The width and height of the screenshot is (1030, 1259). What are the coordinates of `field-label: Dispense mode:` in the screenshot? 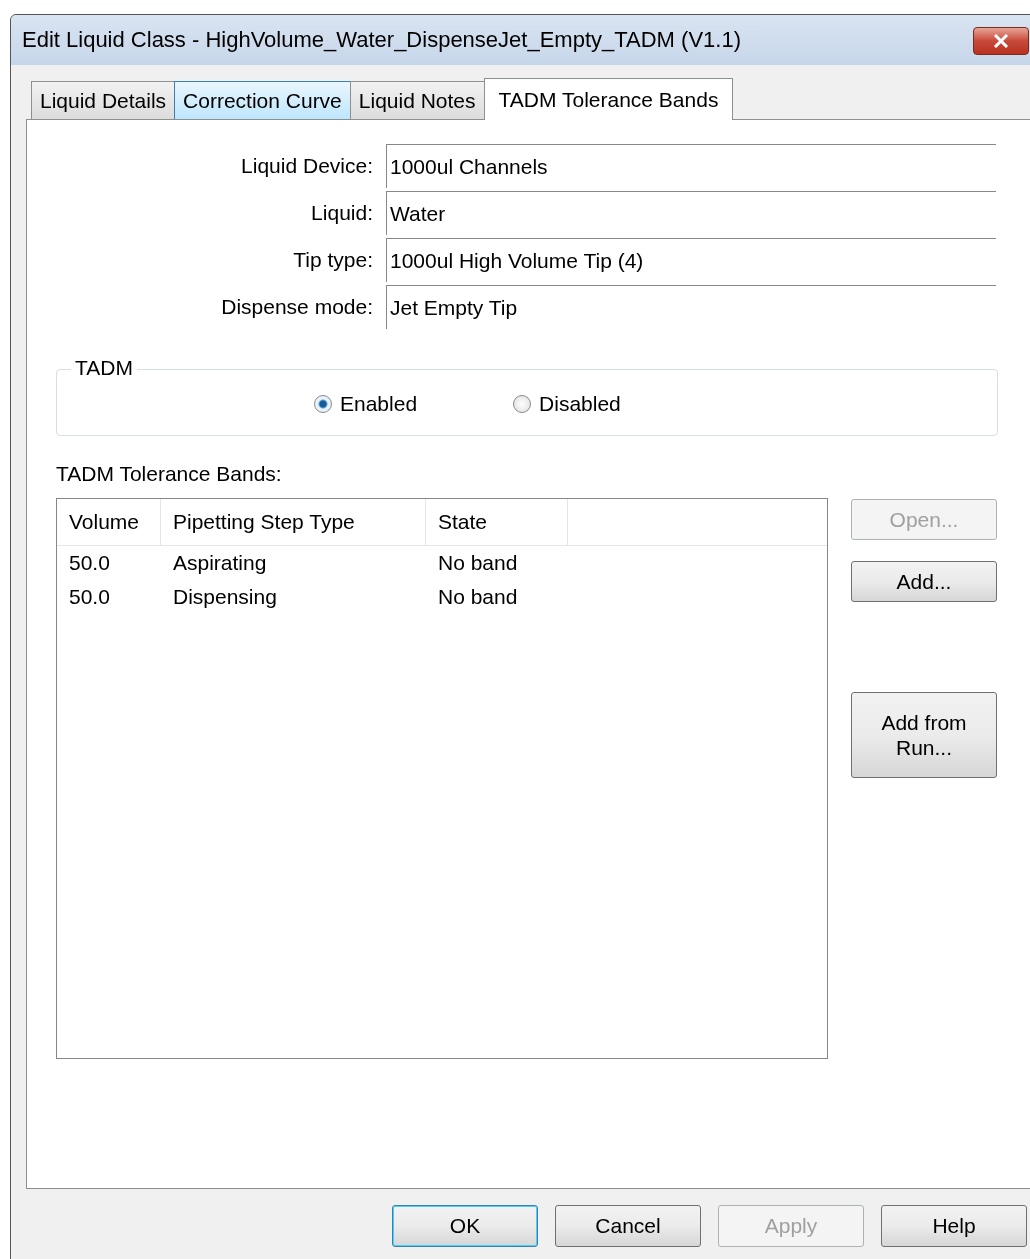 It's located at (296, 307).